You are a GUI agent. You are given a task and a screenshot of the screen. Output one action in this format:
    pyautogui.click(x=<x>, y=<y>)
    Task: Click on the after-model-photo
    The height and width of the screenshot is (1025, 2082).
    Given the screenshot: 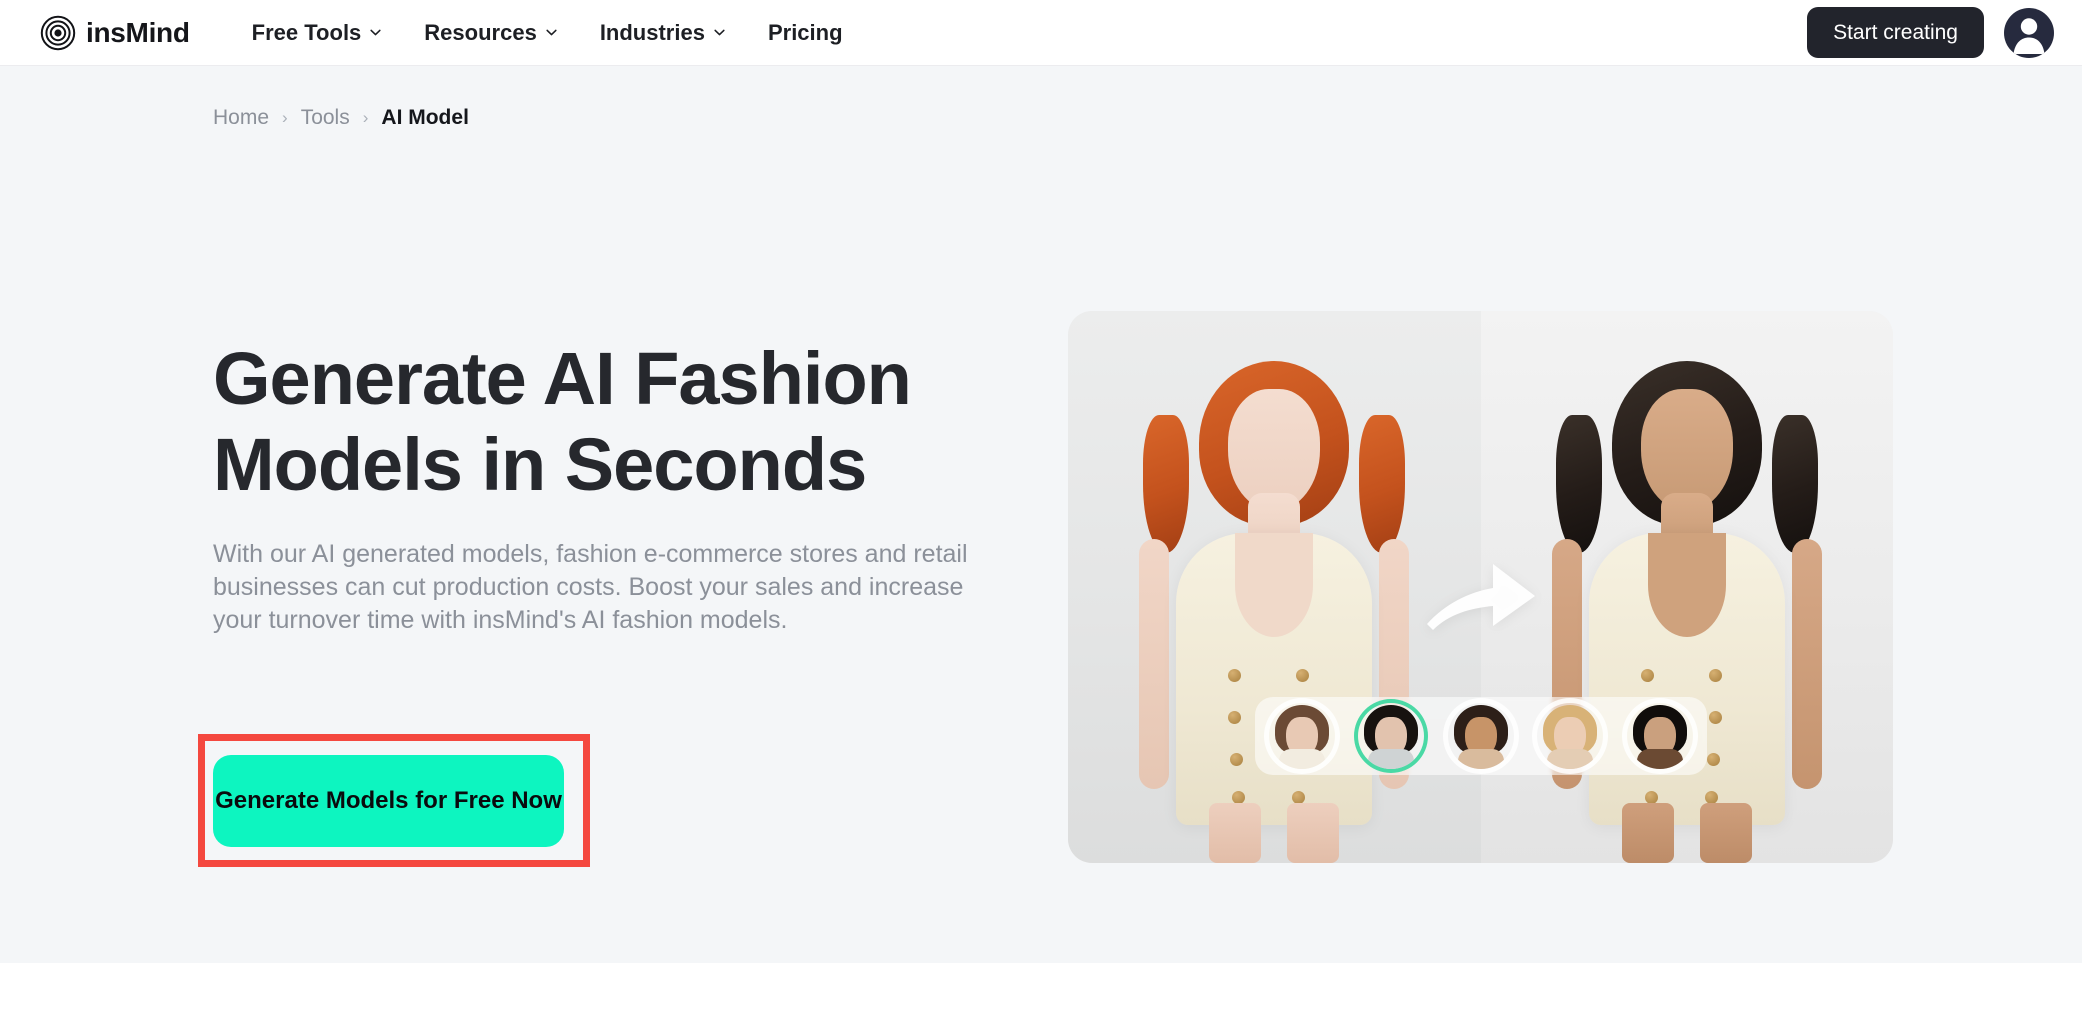 What is the action you would take?
    pyautogui.click(x=1686, y=587)
    